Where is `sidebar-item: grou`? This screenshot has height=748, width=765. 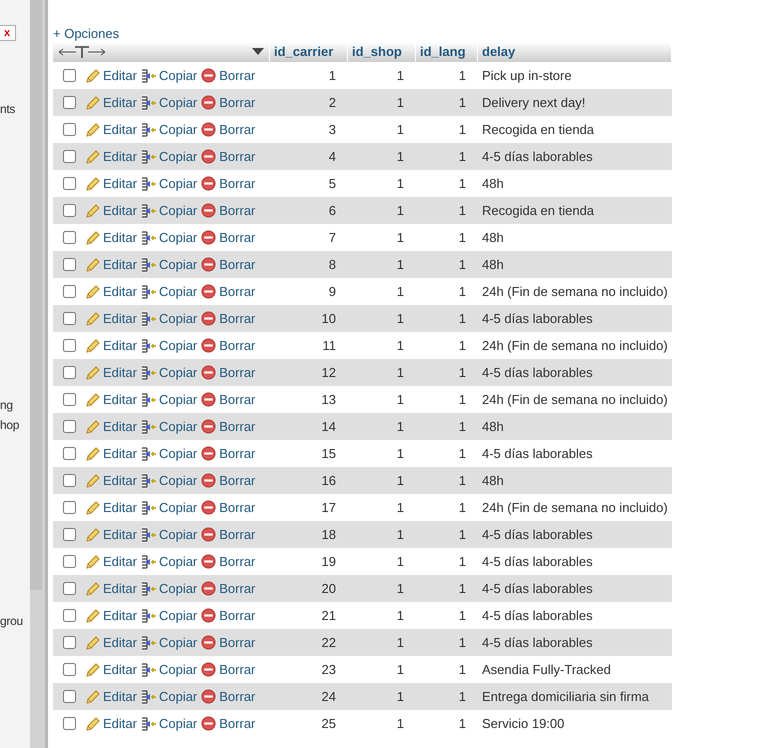 sidebar-item: grou is located at coordinates (11, 621).